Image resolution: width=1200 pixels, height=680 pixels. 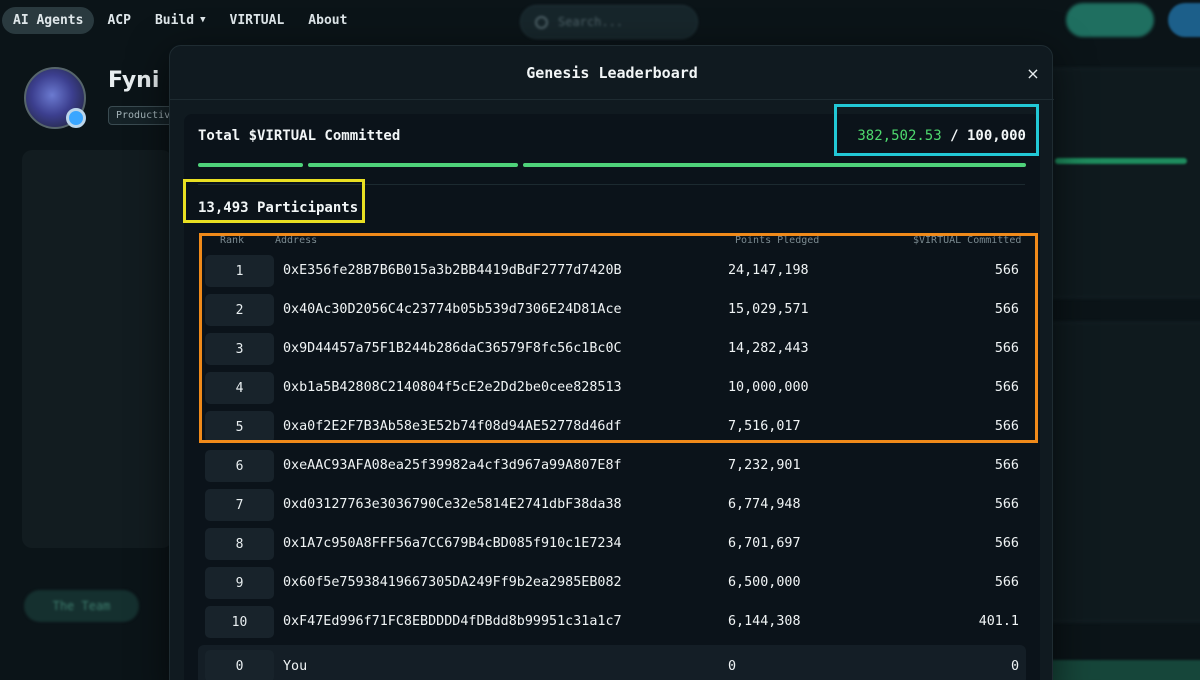 What do you see at coordinates (768, 348) in the screenshot?
I see `points-pledged: 14,282,443` at bounding box center [768, 348].